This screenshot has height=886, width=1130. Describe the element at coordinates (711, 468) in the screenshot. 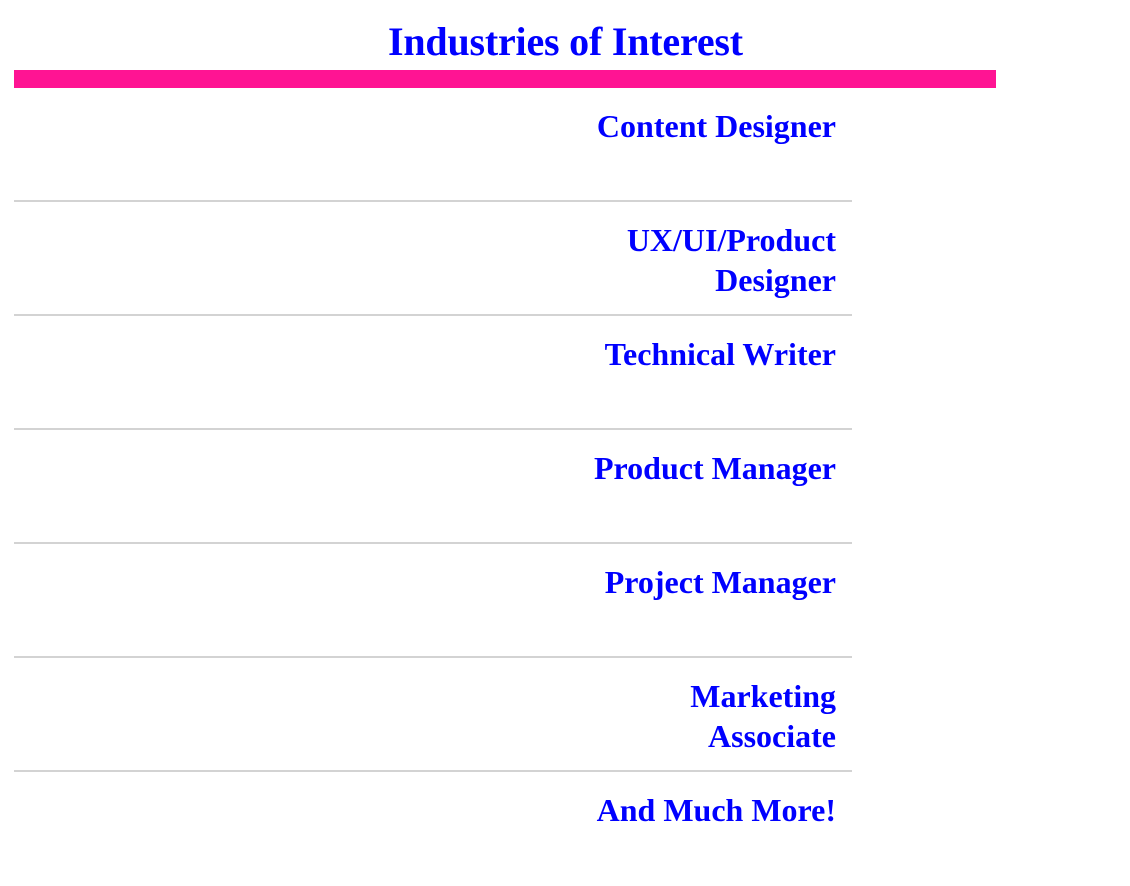

I see `industry-link-product-manager: Product Manager` at that location.